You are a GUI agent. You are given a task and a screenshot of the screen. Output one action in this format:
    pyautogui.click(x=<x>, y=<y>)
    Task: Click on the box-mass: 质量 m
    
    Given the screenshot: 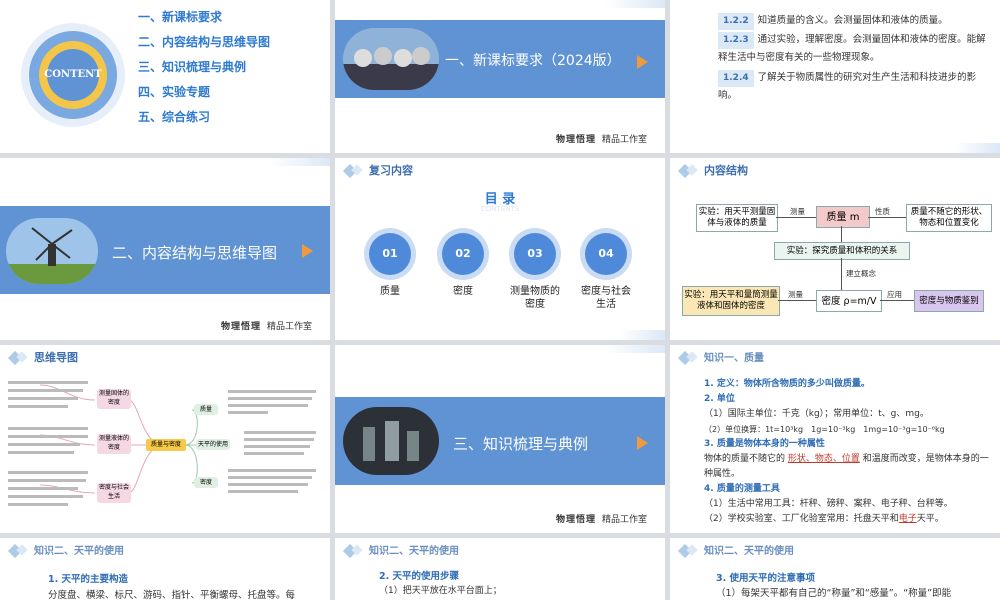 What is the action you would take?
    pyautogui.click(x=843, y=217)
    